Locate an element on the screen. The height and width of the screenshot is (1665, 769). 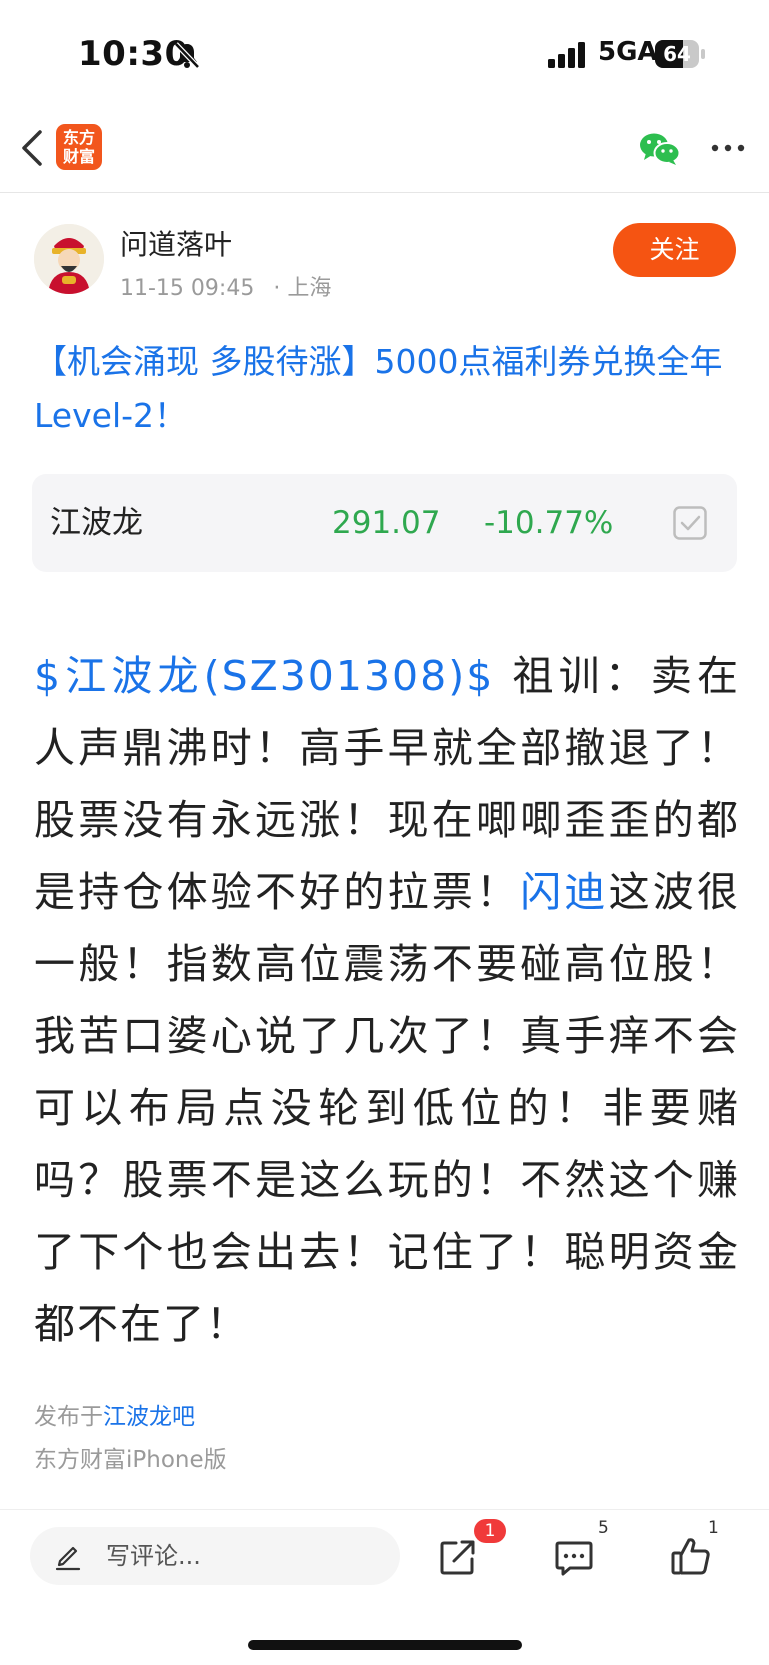
stock-card: 江波龙 291.07 -10.77% is located at coordinates (384, 523).